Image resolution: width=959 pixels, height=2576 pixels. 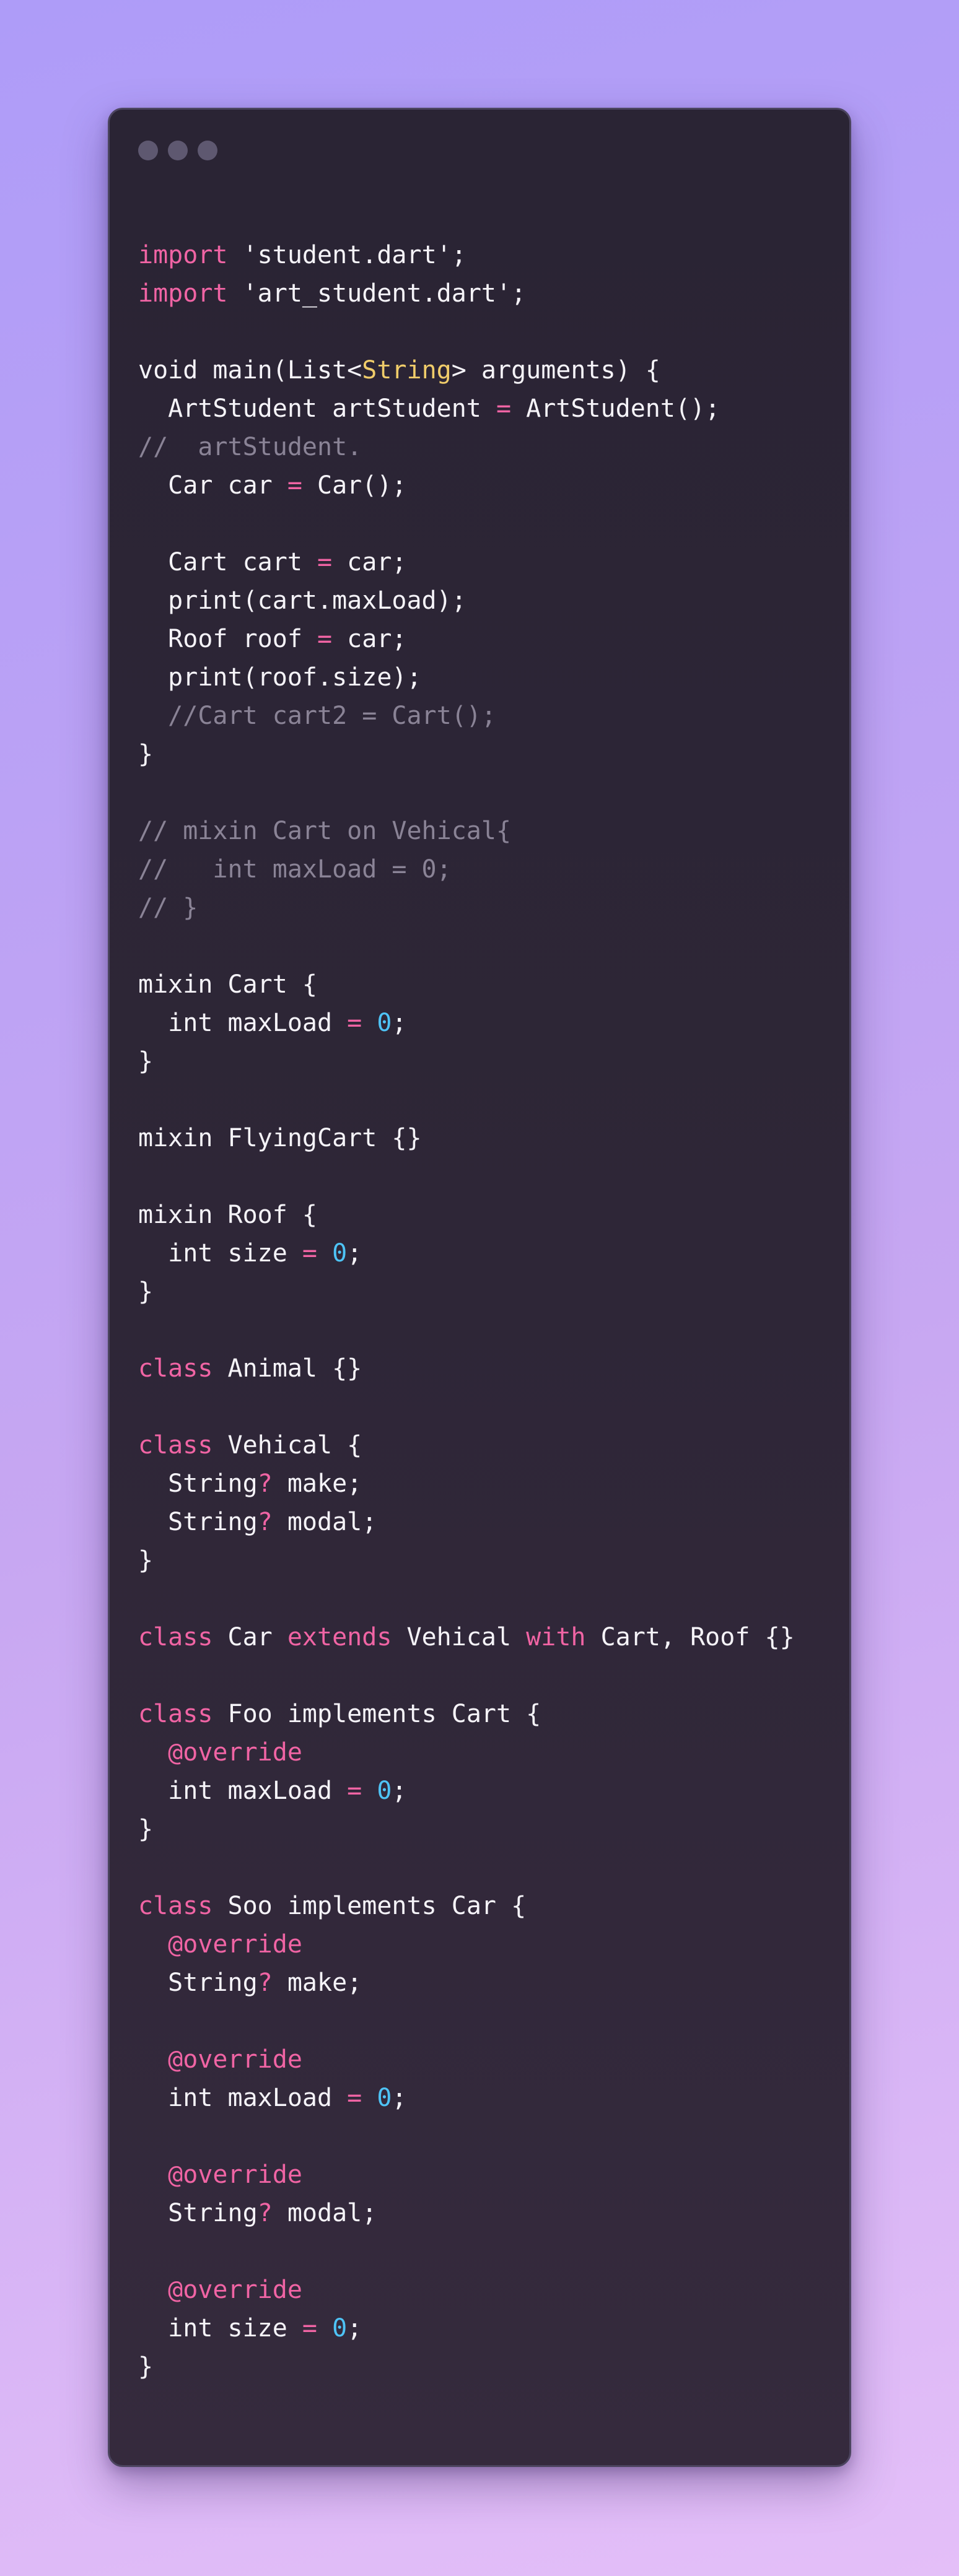 I want to click on code-token-kw: extends, so click(x=340, y=1637).